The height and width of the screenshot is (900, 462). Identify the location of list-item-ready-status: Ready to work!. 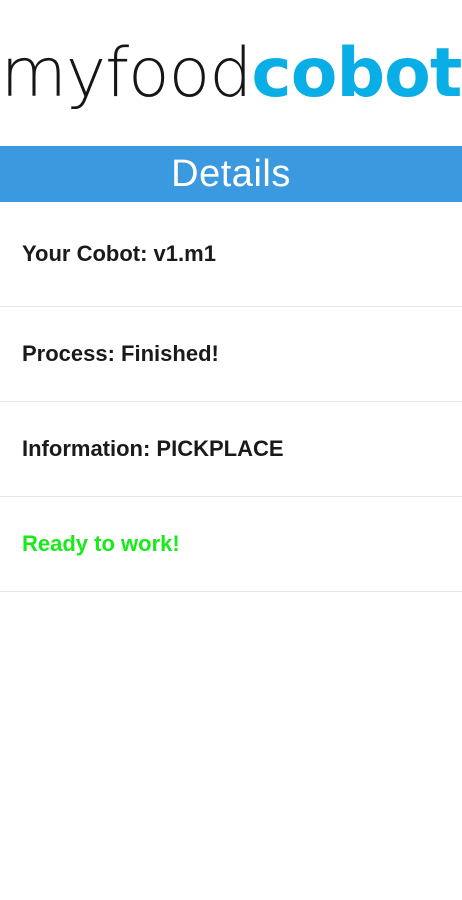
(231, 544).